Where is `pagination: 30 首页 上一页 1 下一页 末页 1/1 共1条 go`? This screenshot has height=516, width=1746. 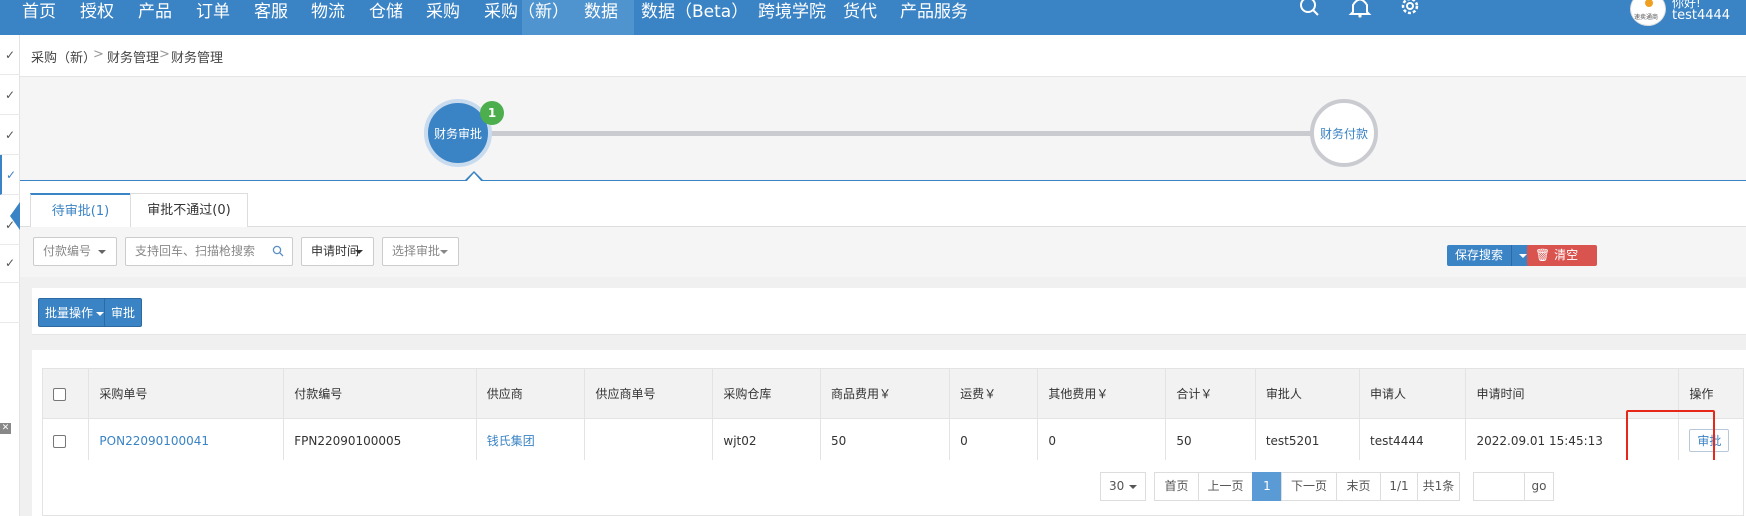
pagination: 30 首页 上一页 1 下一页 末页 1/1 共1条 go is located at coordinates (893, 488).